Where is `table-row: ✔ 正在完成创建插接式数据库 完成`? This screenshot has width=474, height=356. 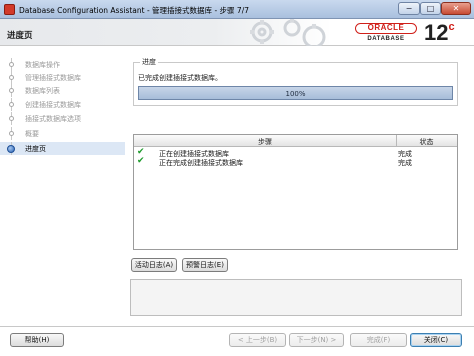
table-row: ✔ 正在完成创建插接式数据库 完成 is located at coordinates (295, 162).